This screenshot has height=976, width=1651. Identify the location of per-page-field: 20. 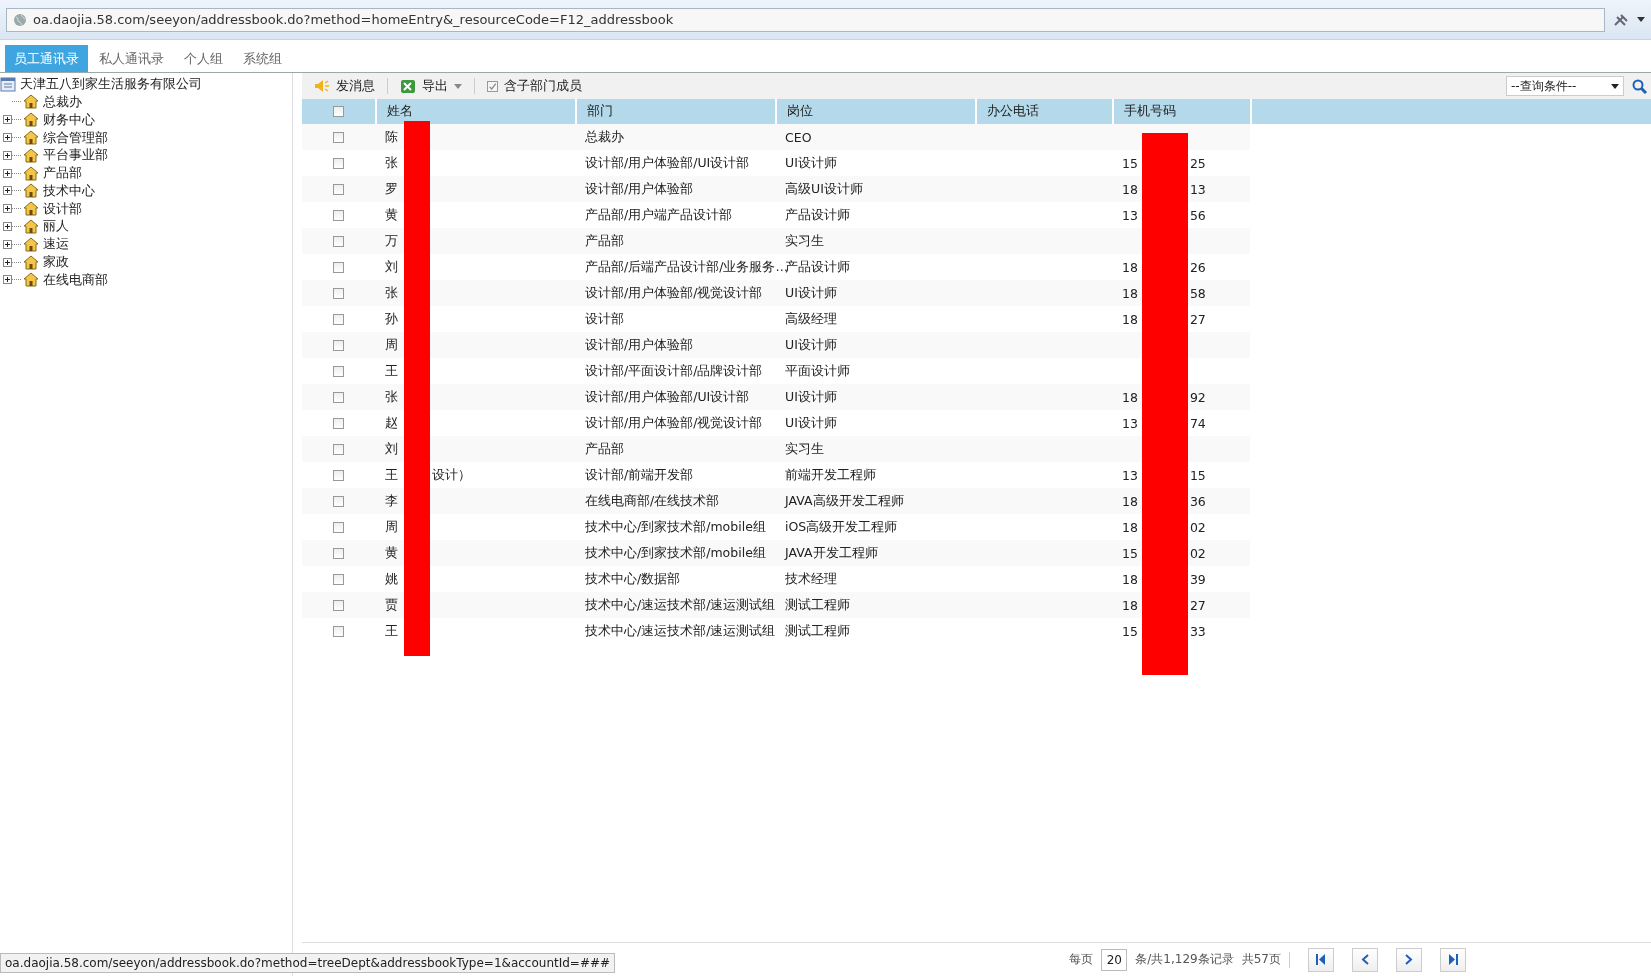
(1114, 959).